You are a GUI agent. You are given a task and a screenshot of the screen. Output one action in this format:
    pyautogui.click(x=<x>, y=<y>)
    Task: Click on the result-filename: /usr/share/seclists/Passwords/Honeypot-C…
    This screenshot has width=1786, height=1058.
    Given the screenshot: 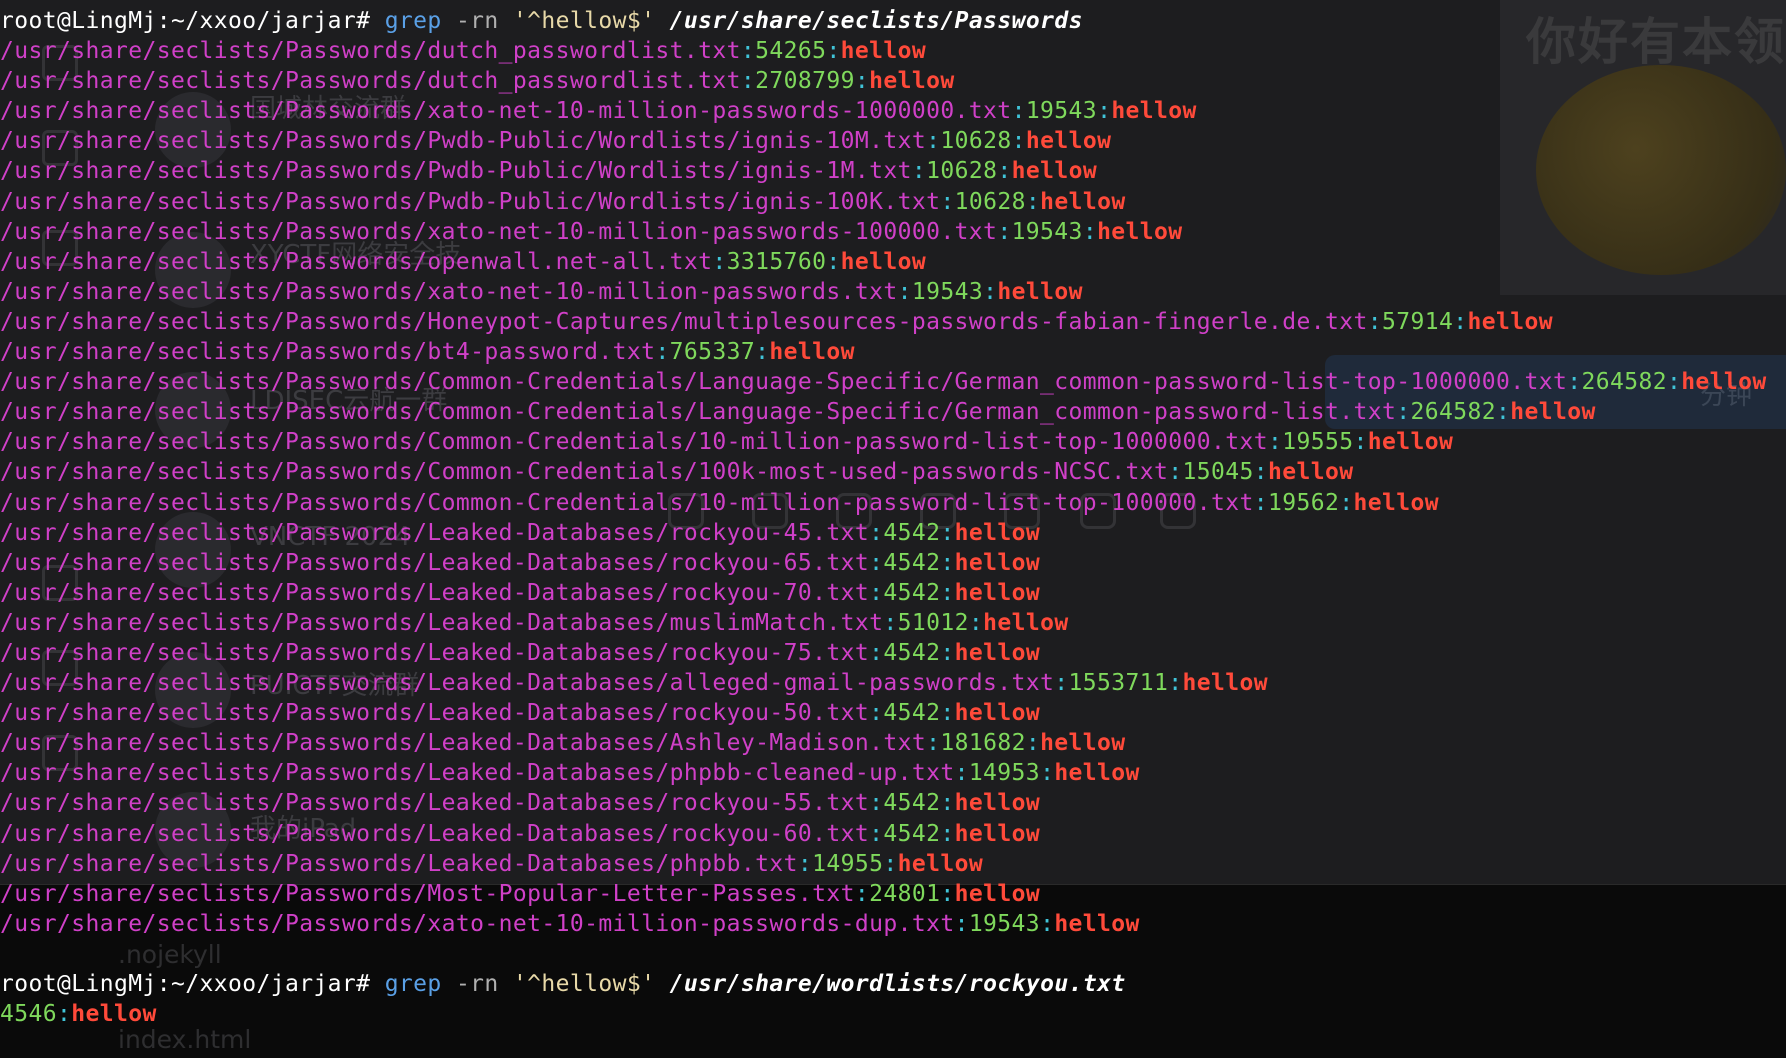 What is the action you would take?
    pyautogui.click(x=684, y=321)
    